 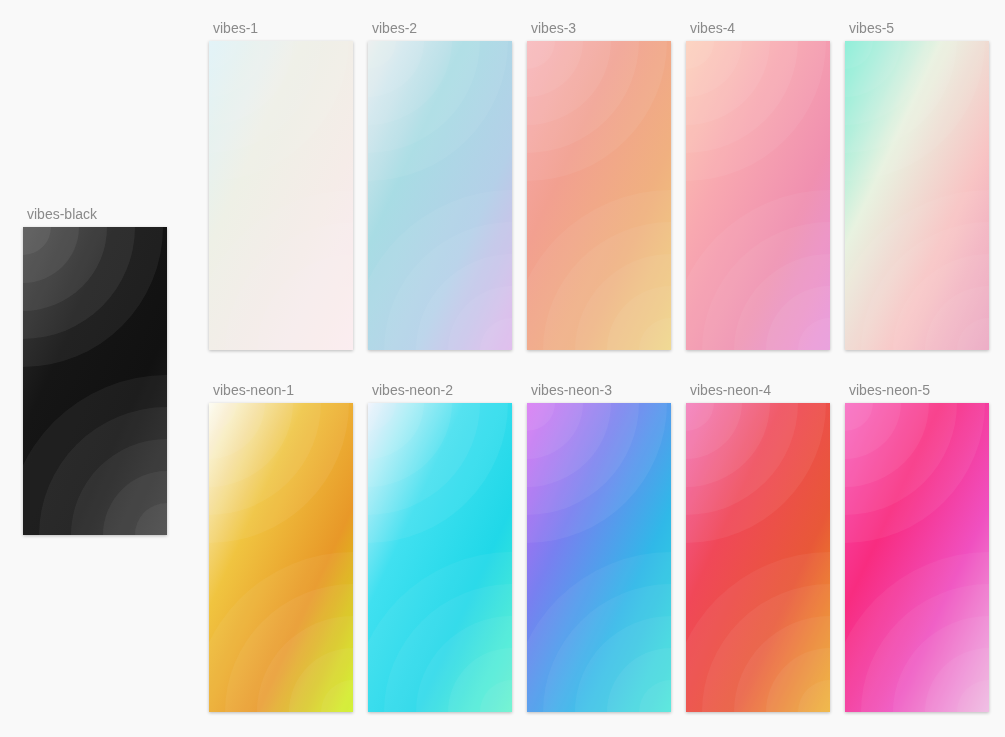 I want to click on artboard-label: vibes-1, so click(x=236, y=28).